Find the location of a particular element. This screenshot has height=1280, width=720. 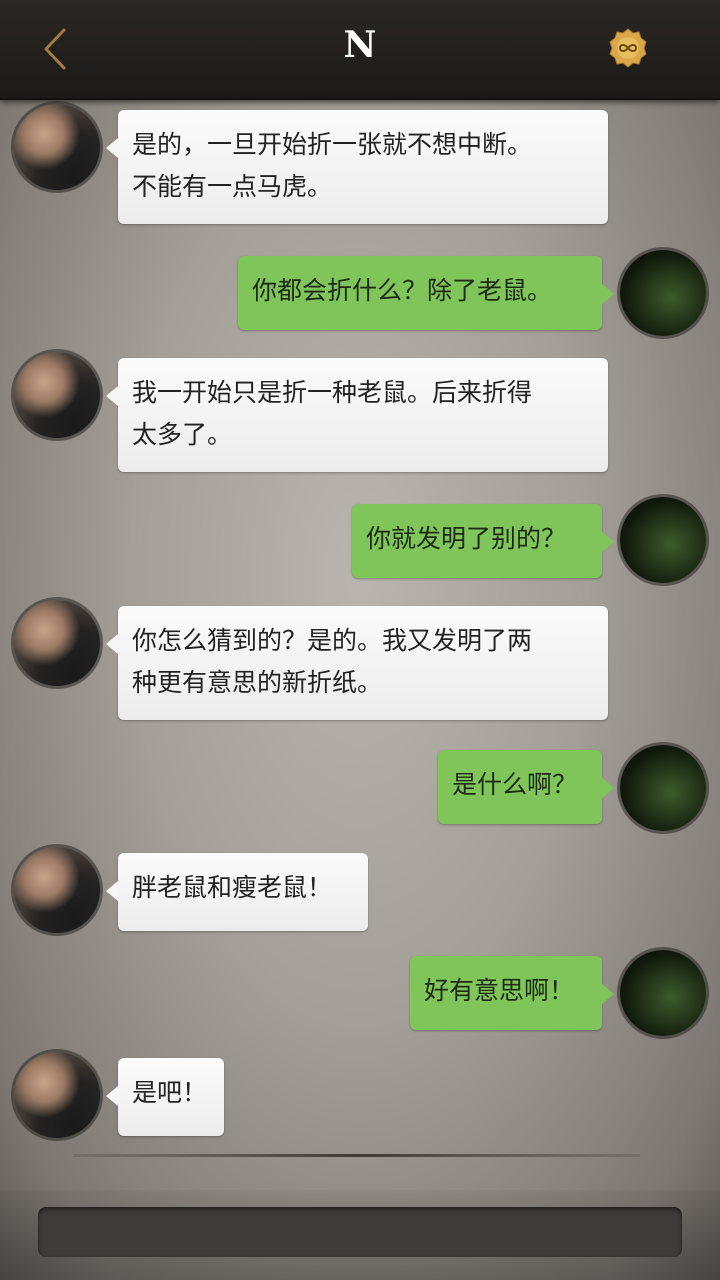

infinity-badge-icon is located at coordinates (628, 48).